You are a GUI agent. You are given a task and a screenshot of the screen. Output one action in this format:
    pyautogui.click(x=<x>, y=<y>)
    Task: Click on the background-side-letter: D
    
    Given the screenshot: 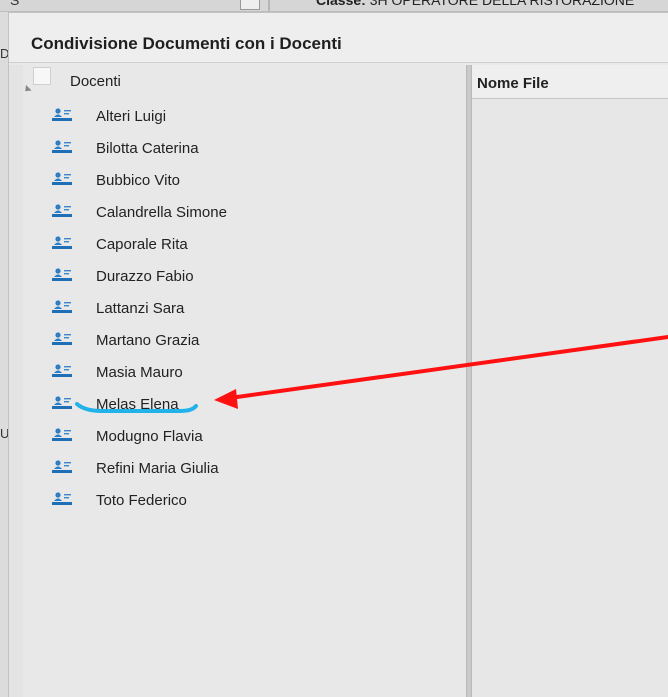 What is the action you would take?
    pyautogui.click(x=5, y=53)
    